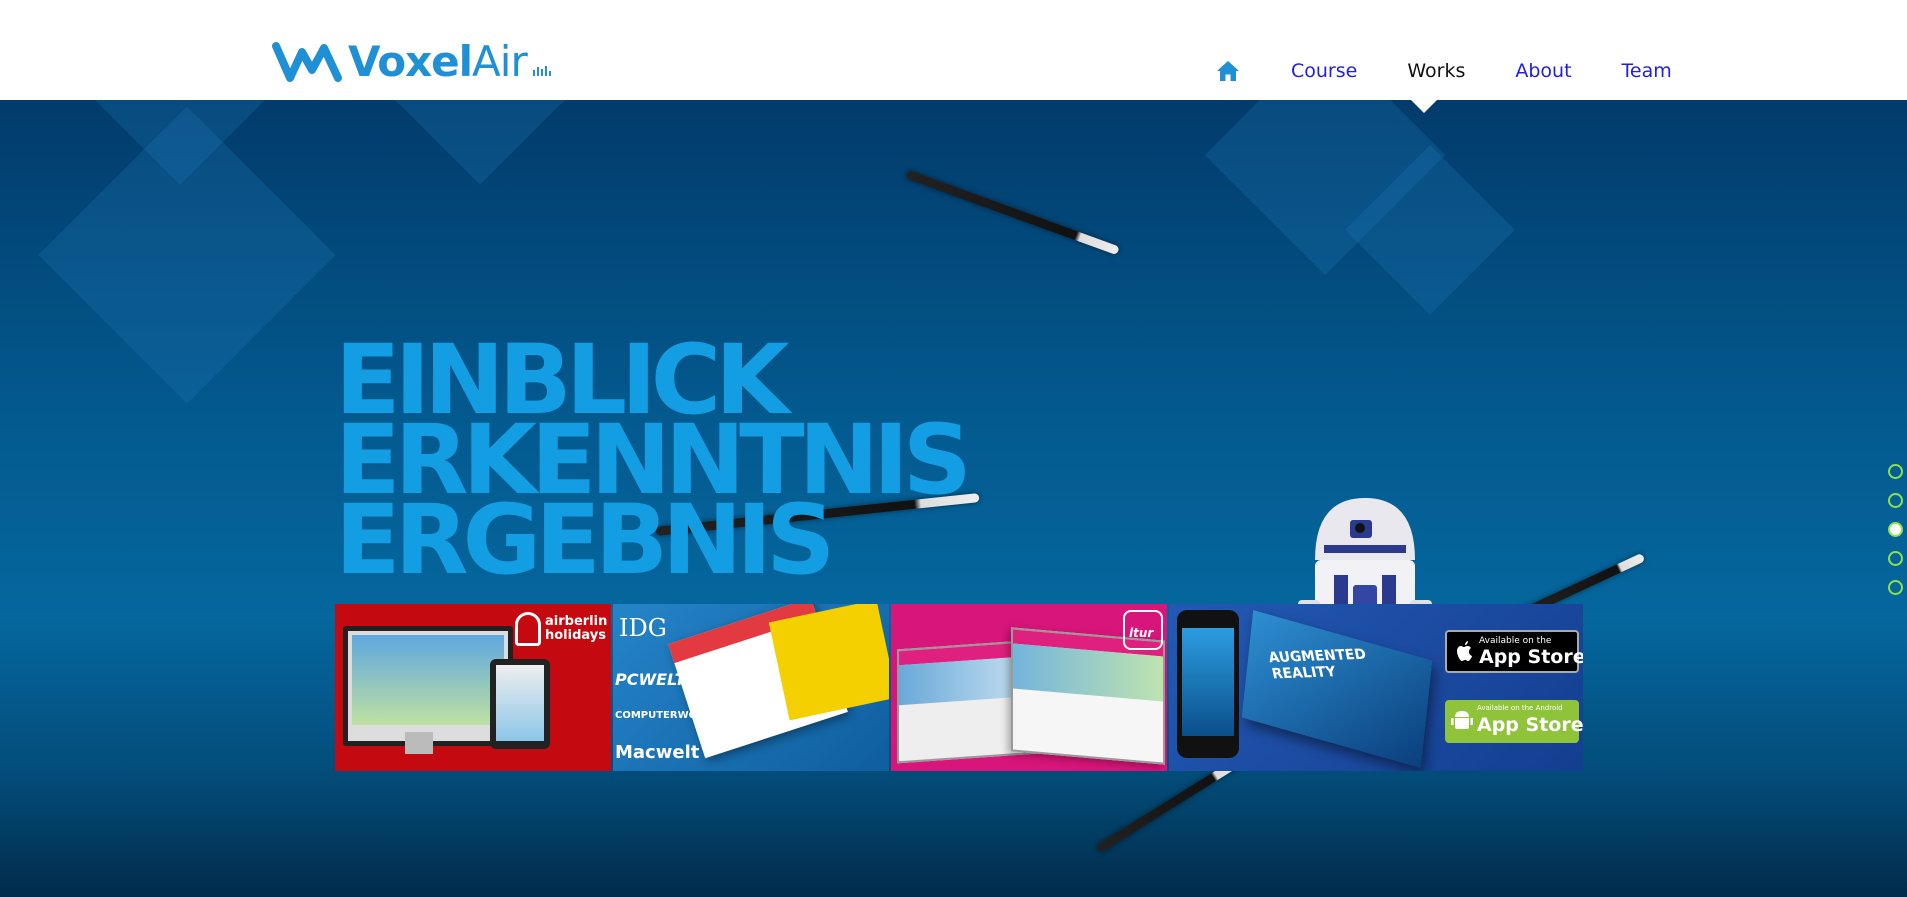  Describe the element at coordinates (480, 142) in the screenshot. I see `bg-diamond` at that location.